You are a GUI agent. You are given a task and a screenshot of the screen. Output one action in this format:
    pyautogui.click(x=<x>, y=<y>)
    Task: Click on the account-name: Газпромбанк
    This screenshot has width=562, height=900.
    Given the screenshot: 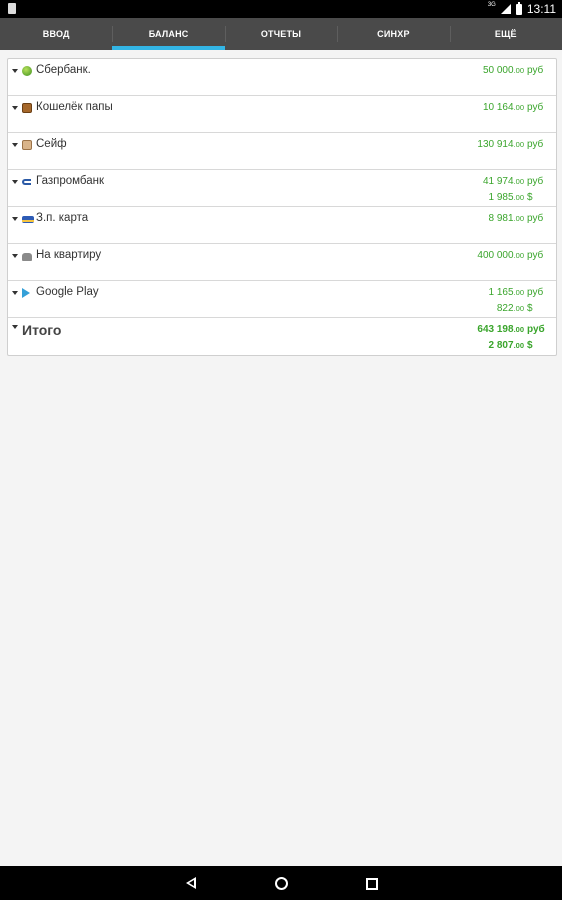 What is the action you would take?
    pyautogui.click(x=70, y=181)
    